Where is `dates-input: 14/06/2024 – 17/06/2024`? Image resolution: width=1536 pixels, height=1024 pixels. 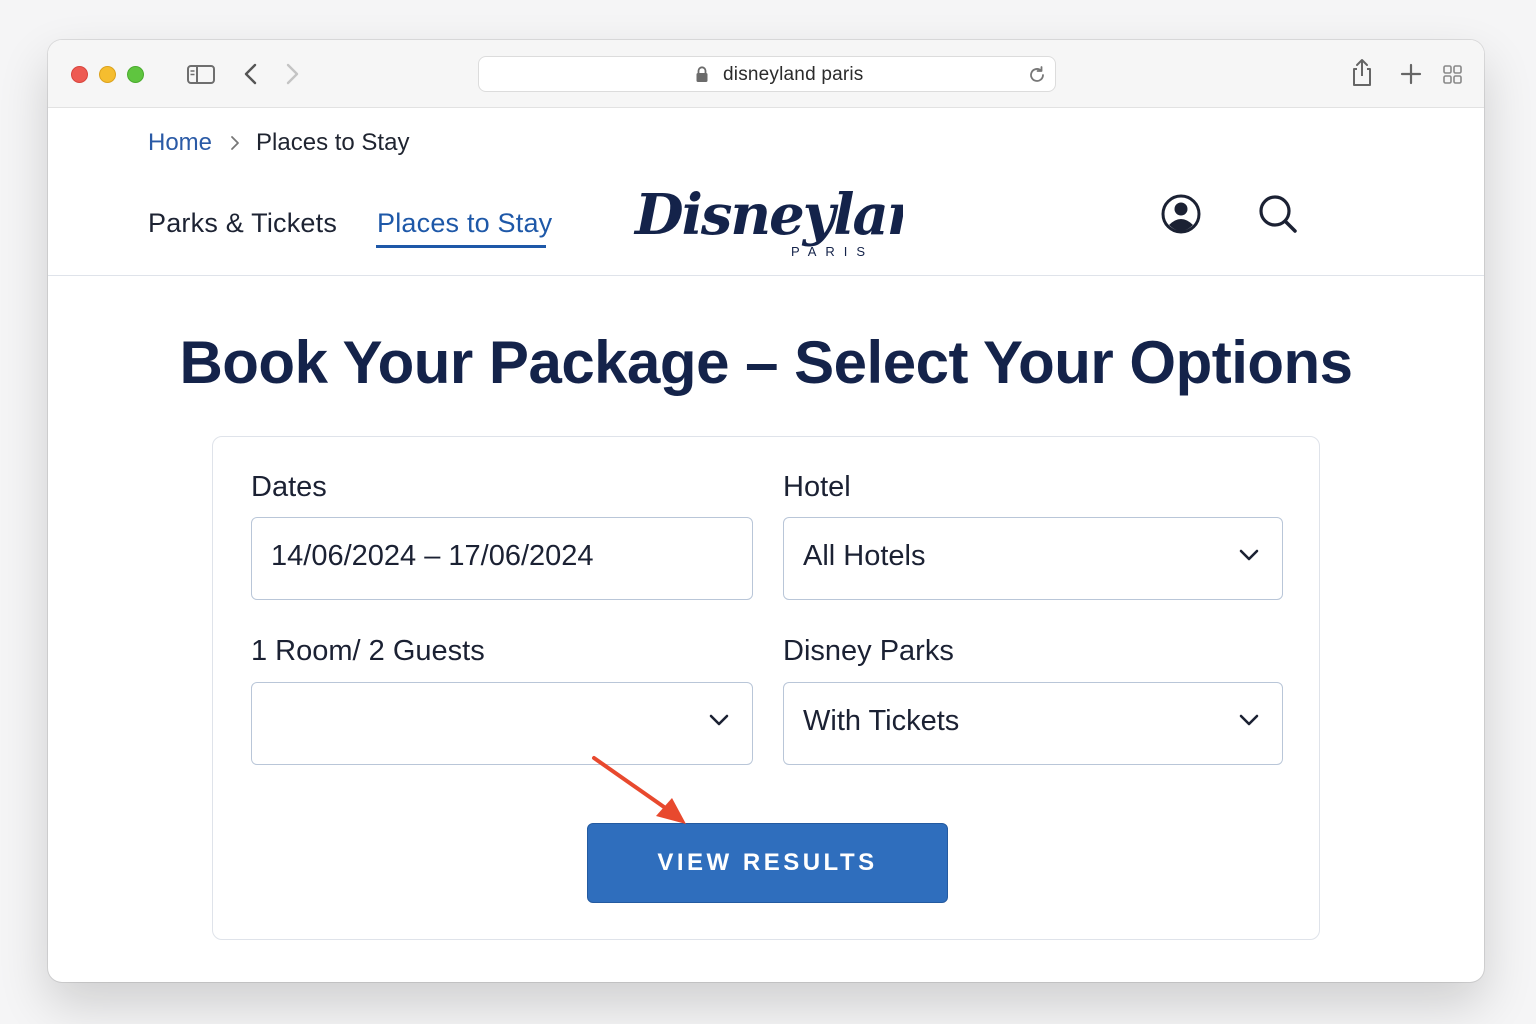 dates-input: 14/06/2024 – 17/06/2024 is located at coordinates (502, 558).